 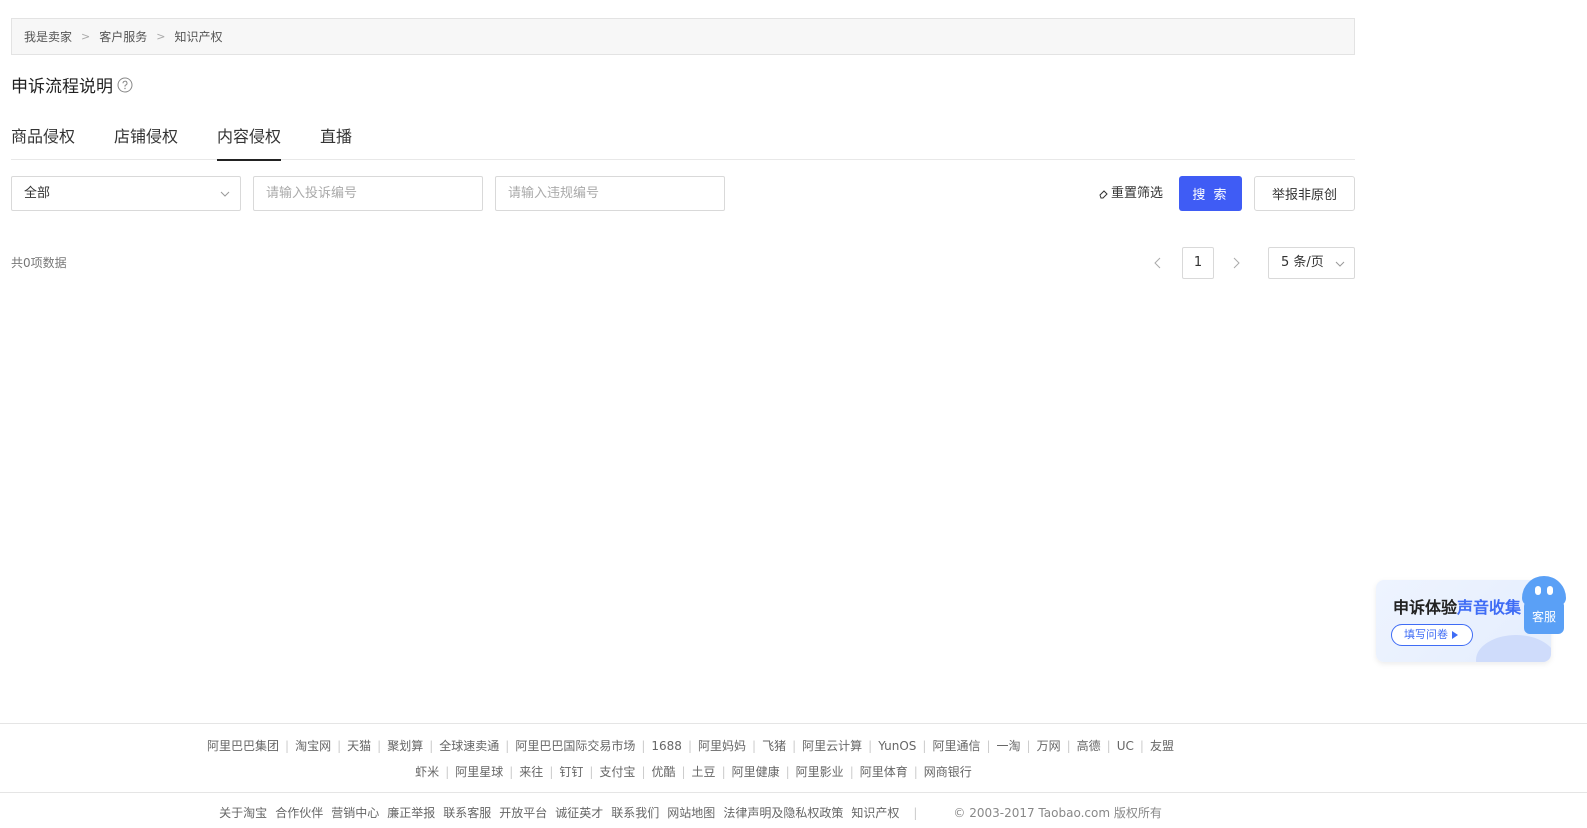 I want to click on footer-link: 高德, so click(x=1089, y=746).